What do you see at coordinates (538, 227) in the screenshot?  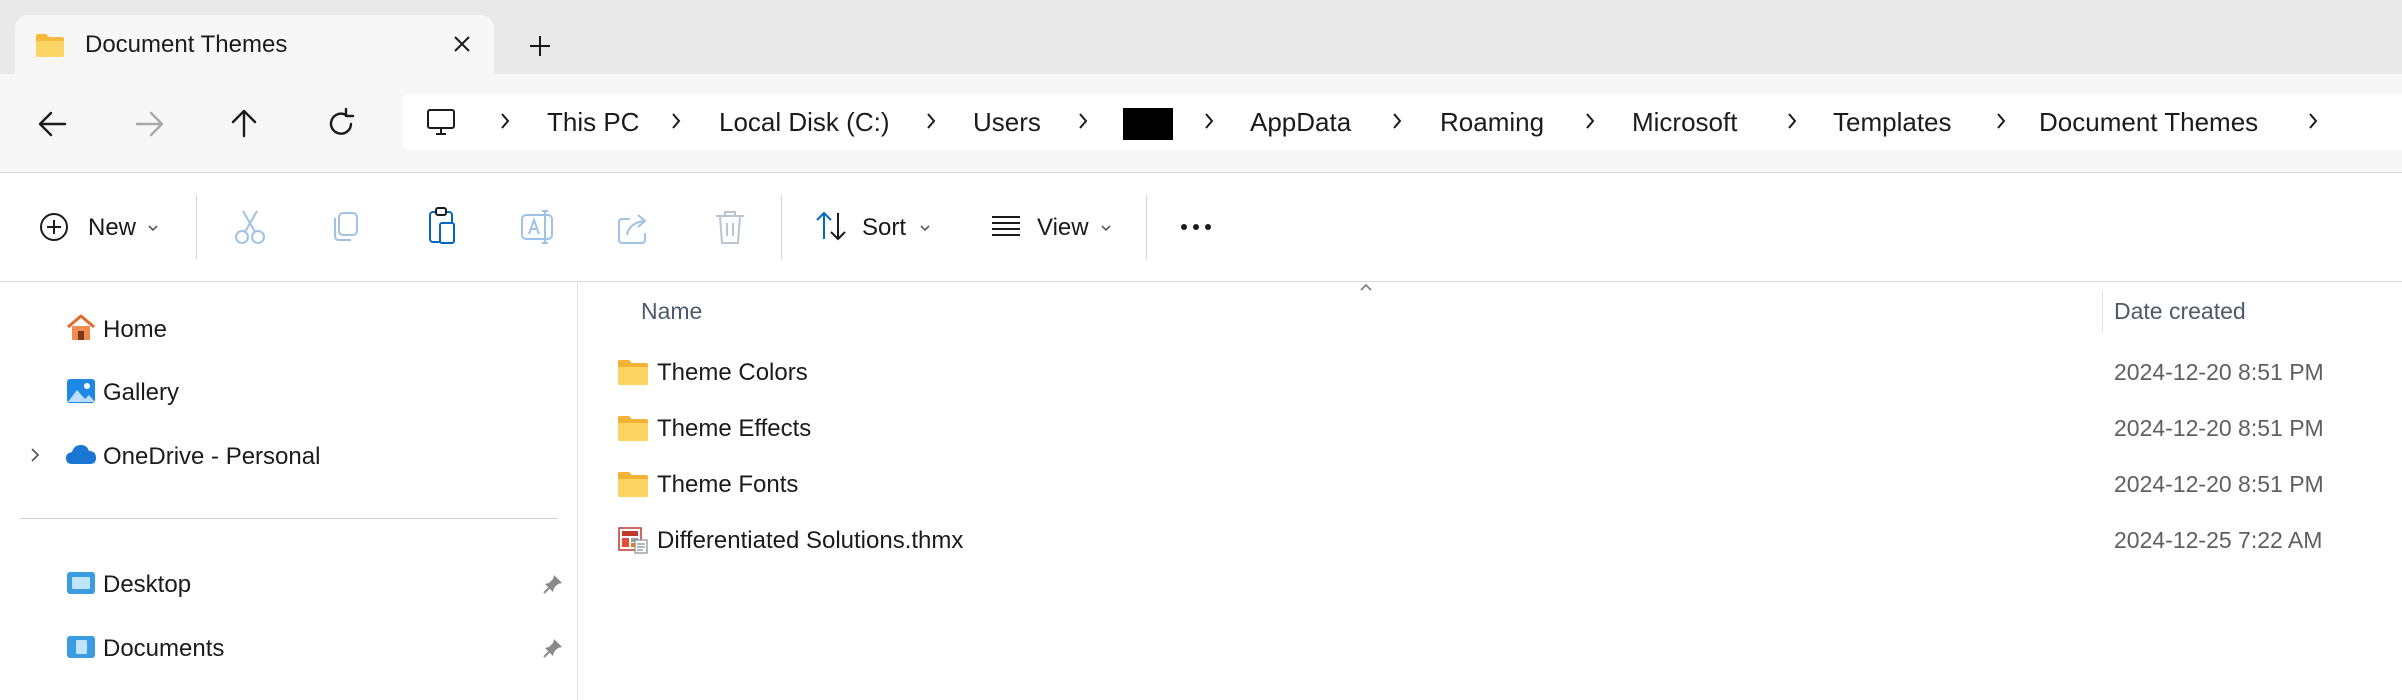 I see `rename-icon` at bounding box center [538, 227].